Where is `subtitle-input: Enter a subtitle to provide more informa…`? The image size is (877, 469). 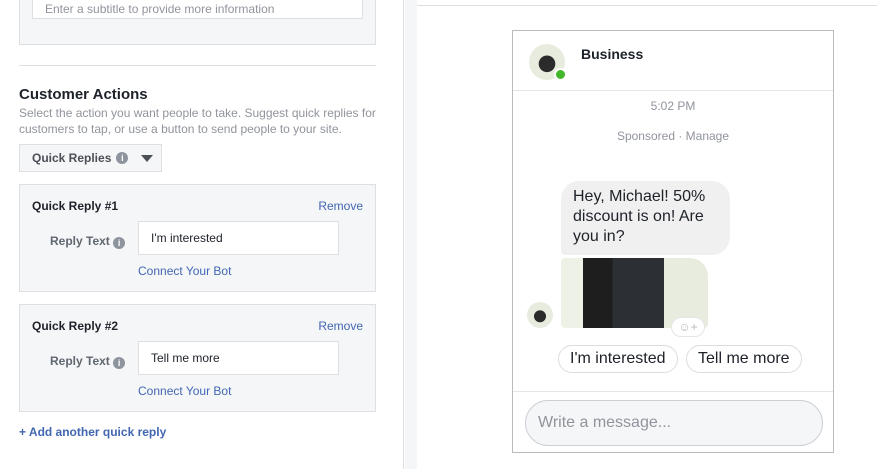 subtitle-input: Enter a subtitle to provide more informa… is located at coordinates (197, 9).